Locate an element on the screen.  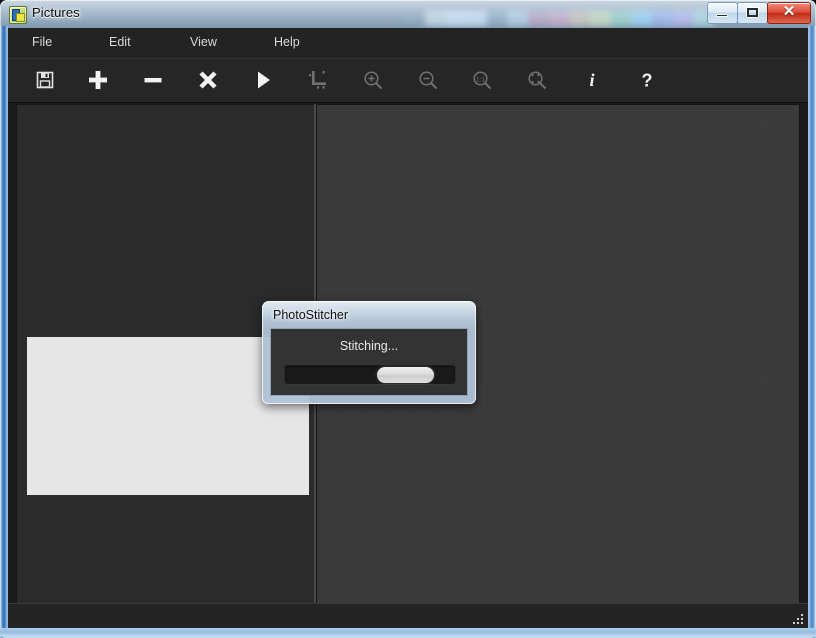
toolbar: 1:1 i ? is located at coordinates (408, 80).